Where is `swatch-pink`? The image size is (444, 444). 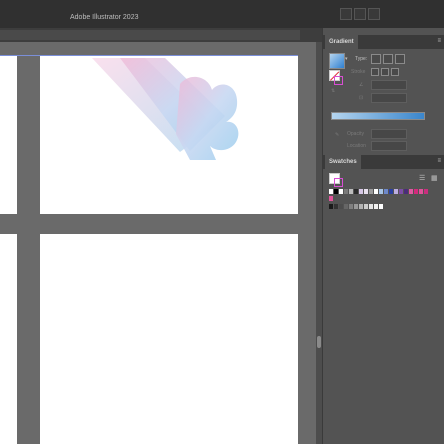 swatch-pink is located at coordinates (331, 198).